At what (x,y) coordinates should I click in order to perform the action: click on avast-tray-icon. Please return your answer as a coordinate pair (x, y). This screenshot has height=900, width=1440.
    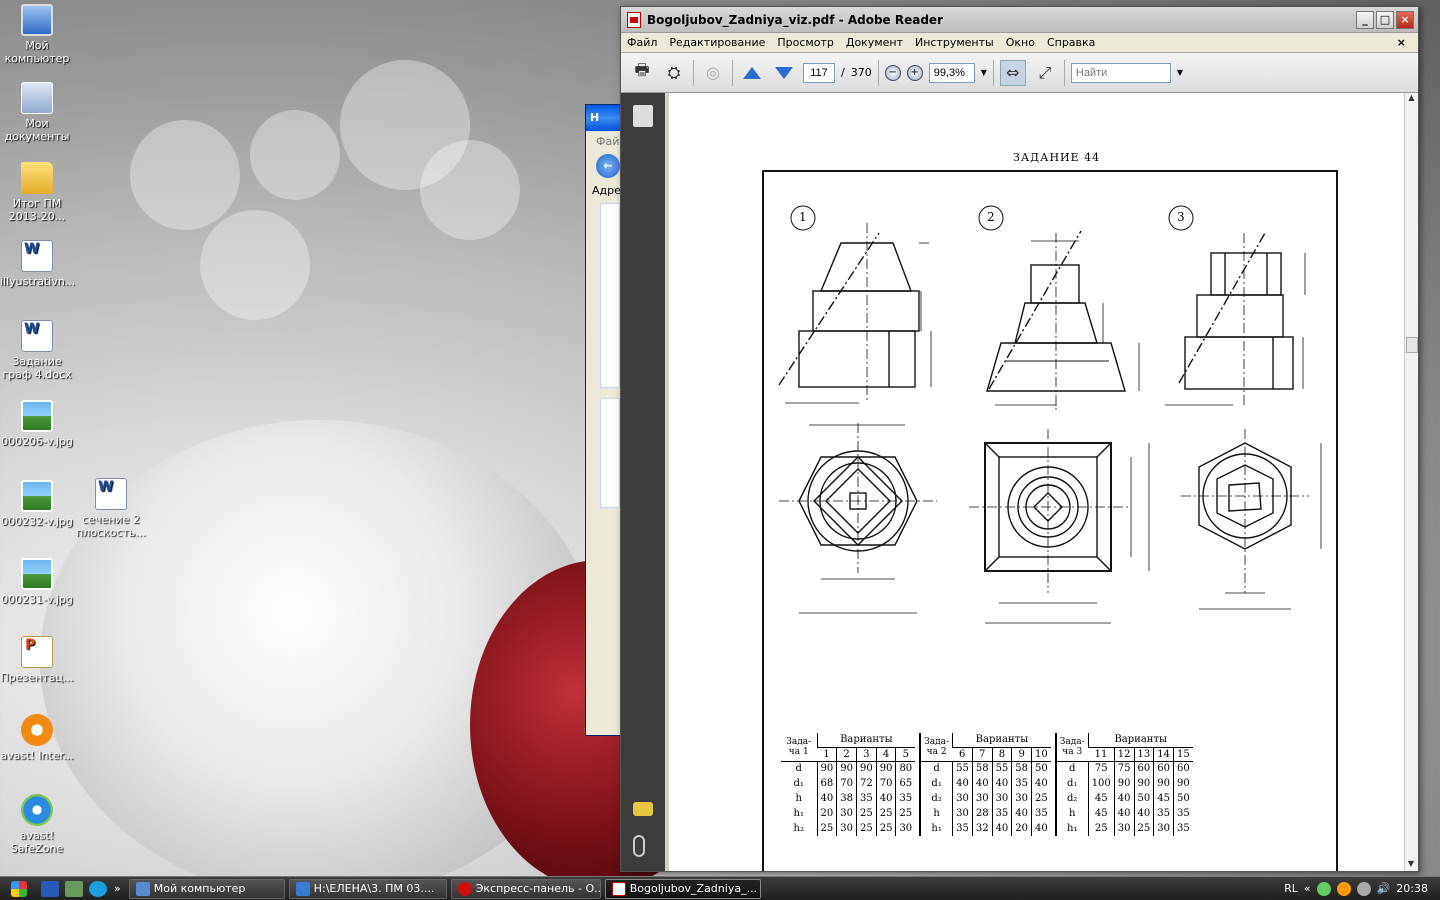
    Looking at the image, I should click on (1343, 888).